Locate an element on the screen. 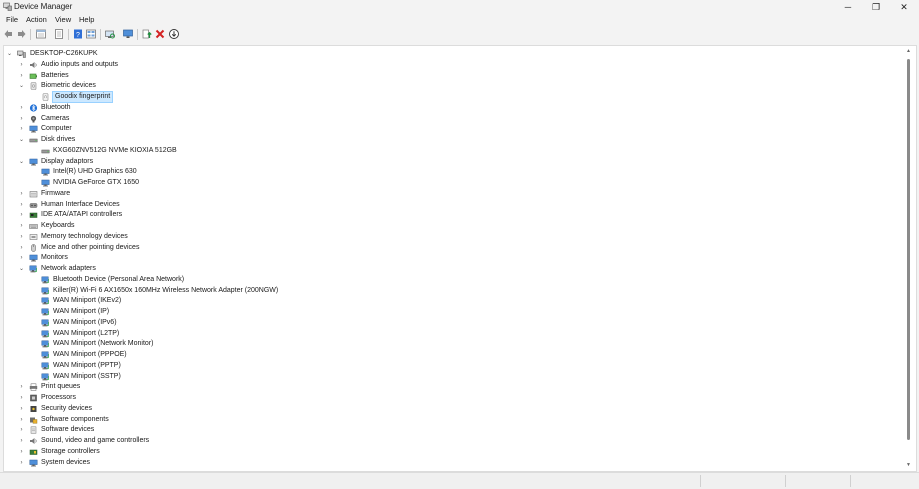  tree-item-label: Bluetooth Device (Personal Area Network) is located at coordinates (119, 279).